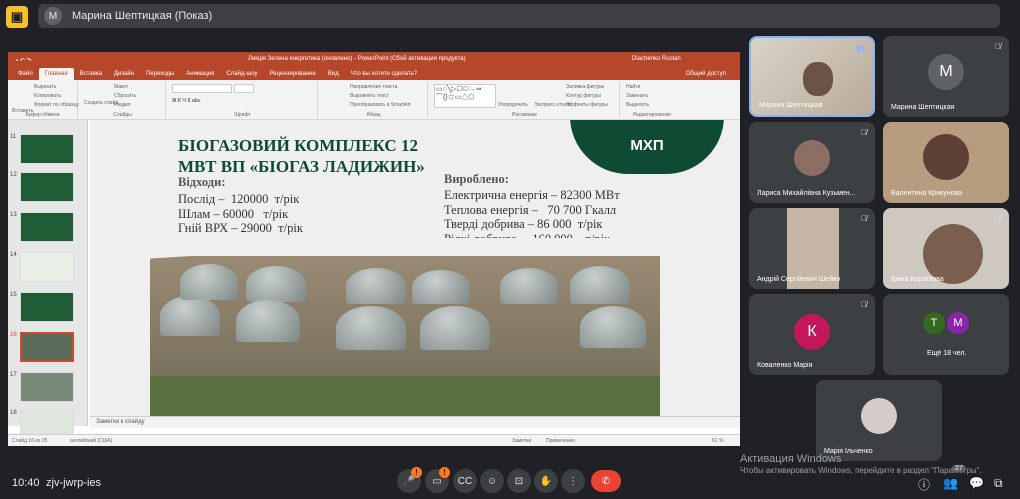 The height and width of the screenshot is (499, 1020). Describe the element at coordinates (369, 96) in the screenshot. I see `align-text-button: Выровнять текст` at that location.